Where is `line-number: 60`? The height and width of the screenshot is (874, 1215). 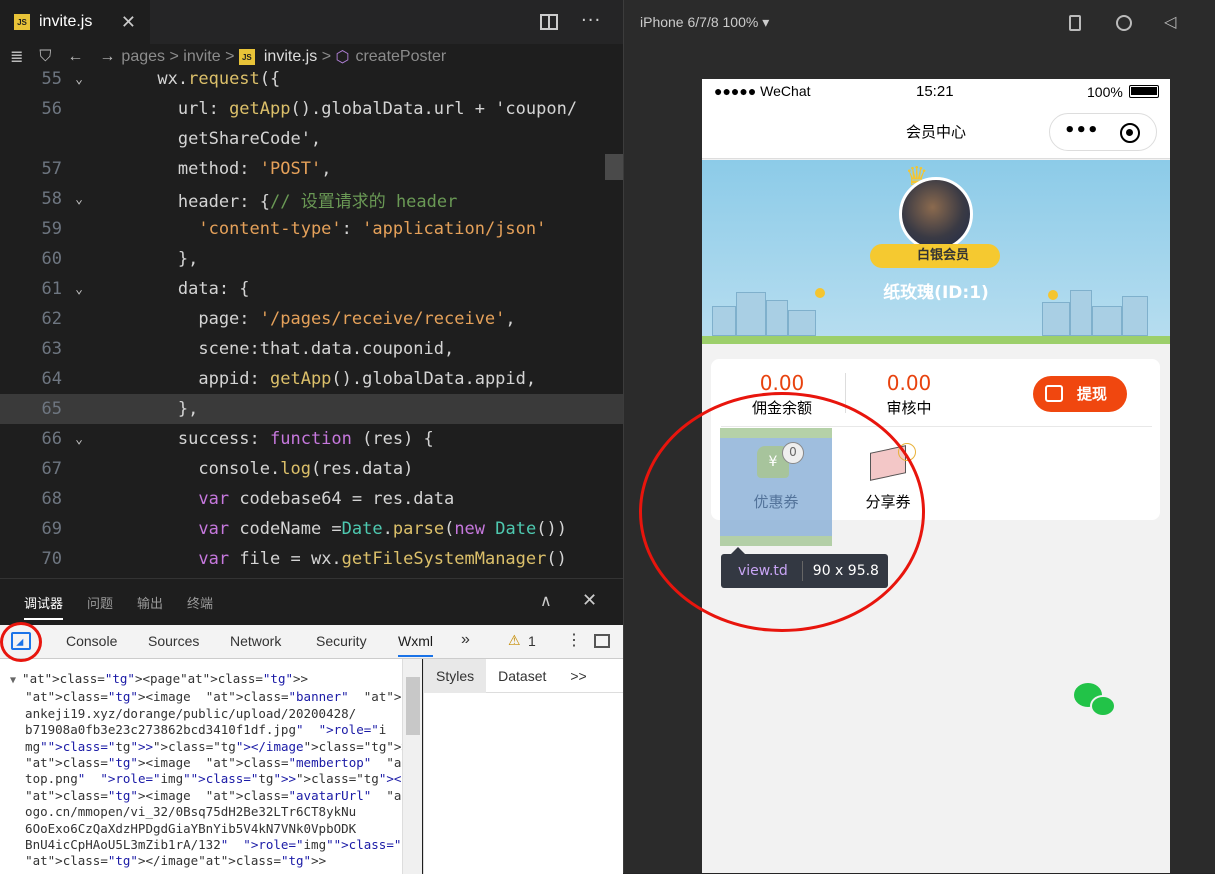
line-number: 60 is located at coordinates (51, 259).